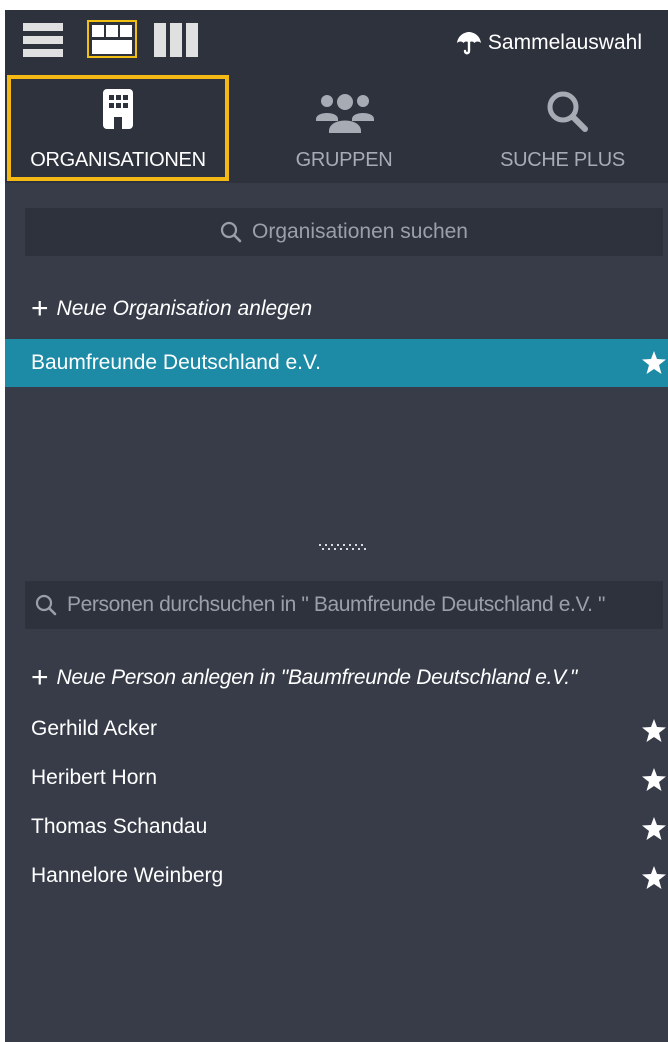  What do you see at coordinates (112, 39) in the screenshot?
I see `tile-view-icon` at bounding box center [112, 39].